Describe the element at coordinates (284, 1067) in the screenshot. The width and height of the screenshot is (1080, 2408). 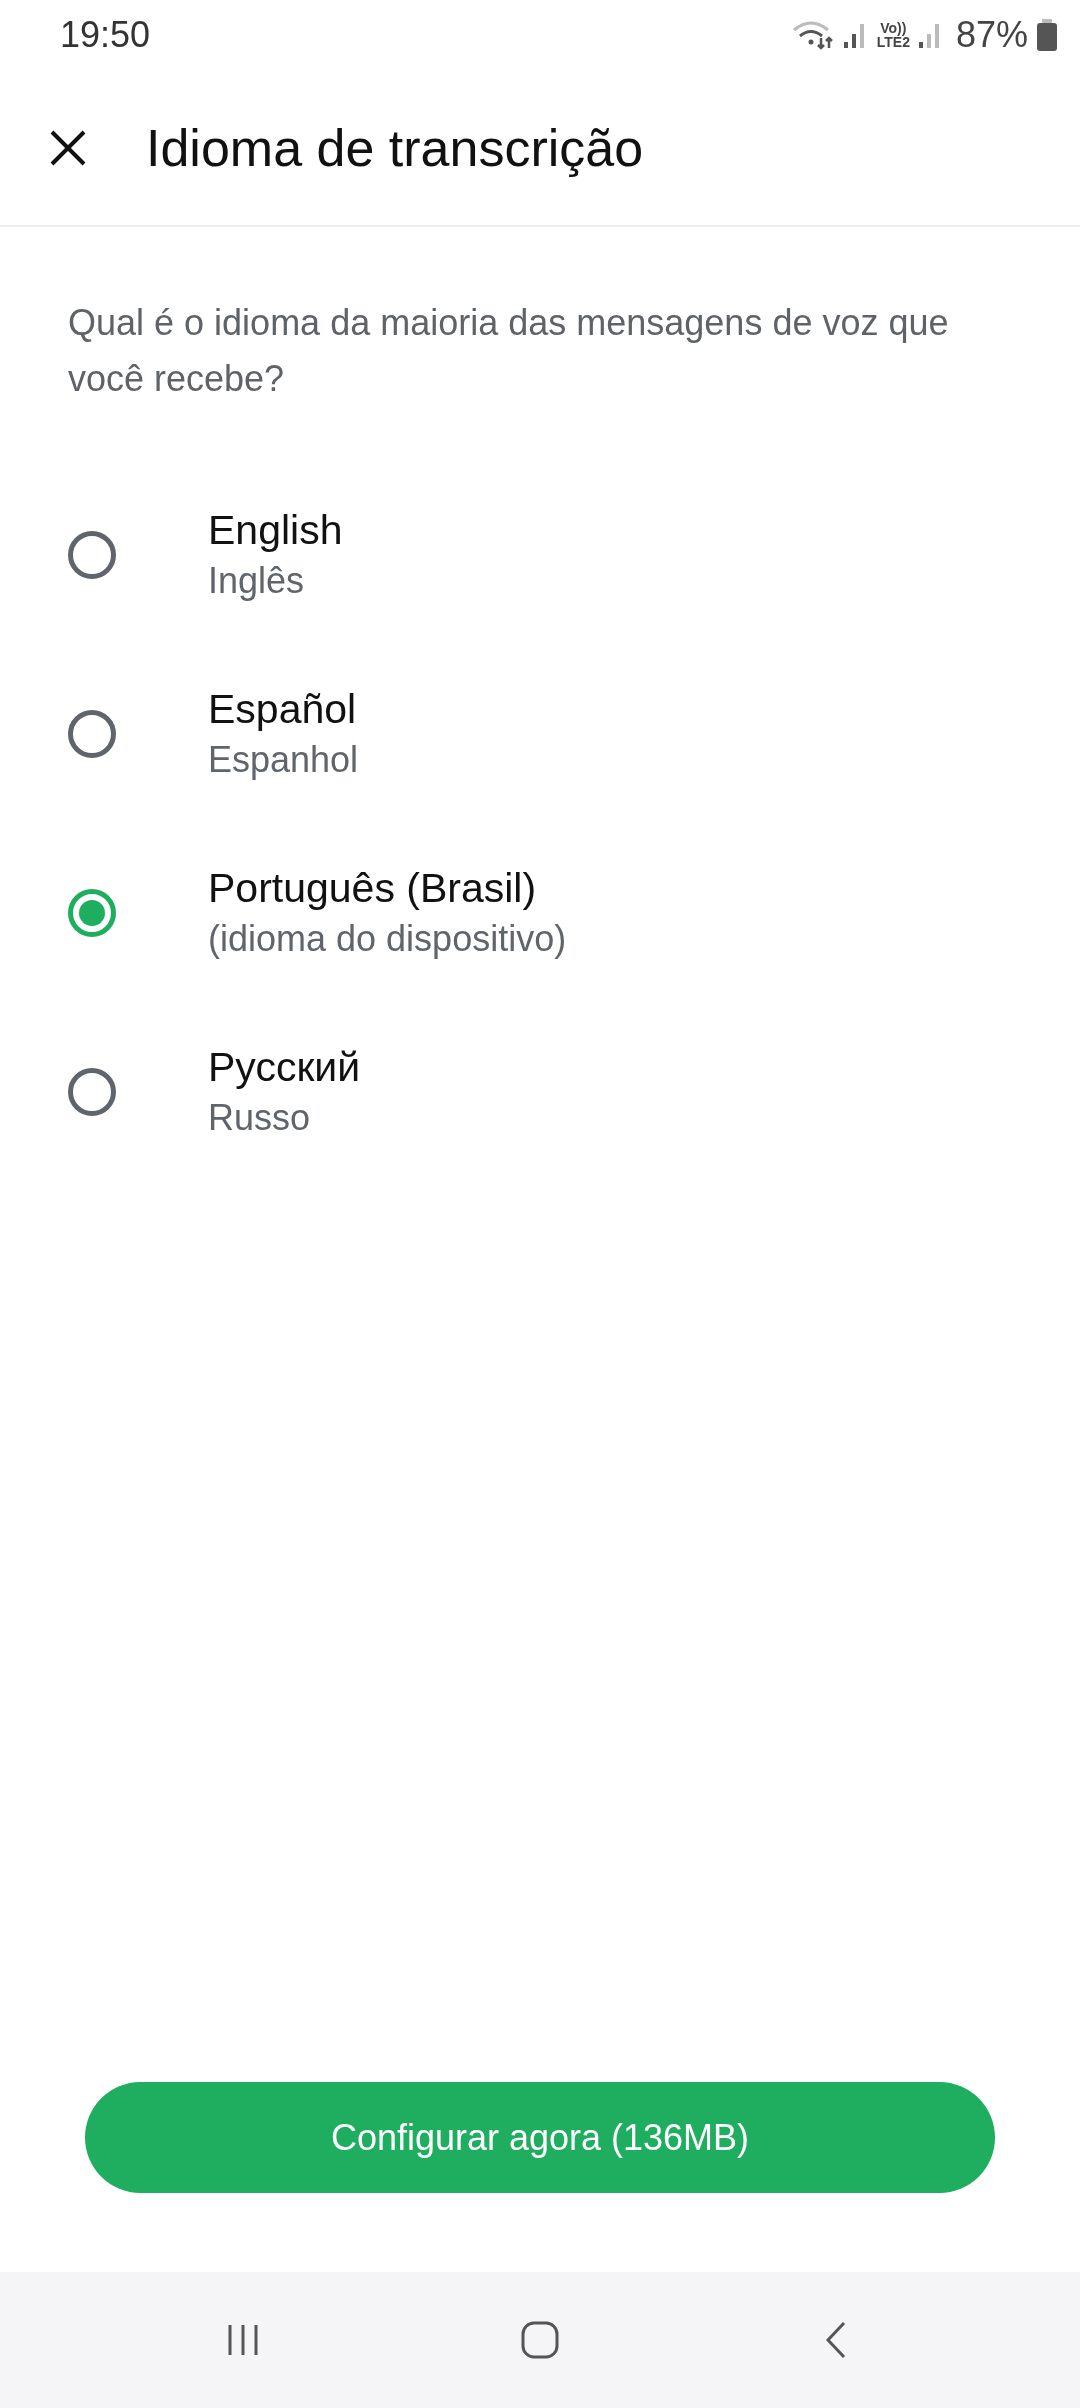
I see `language-name: Русский` at that location.